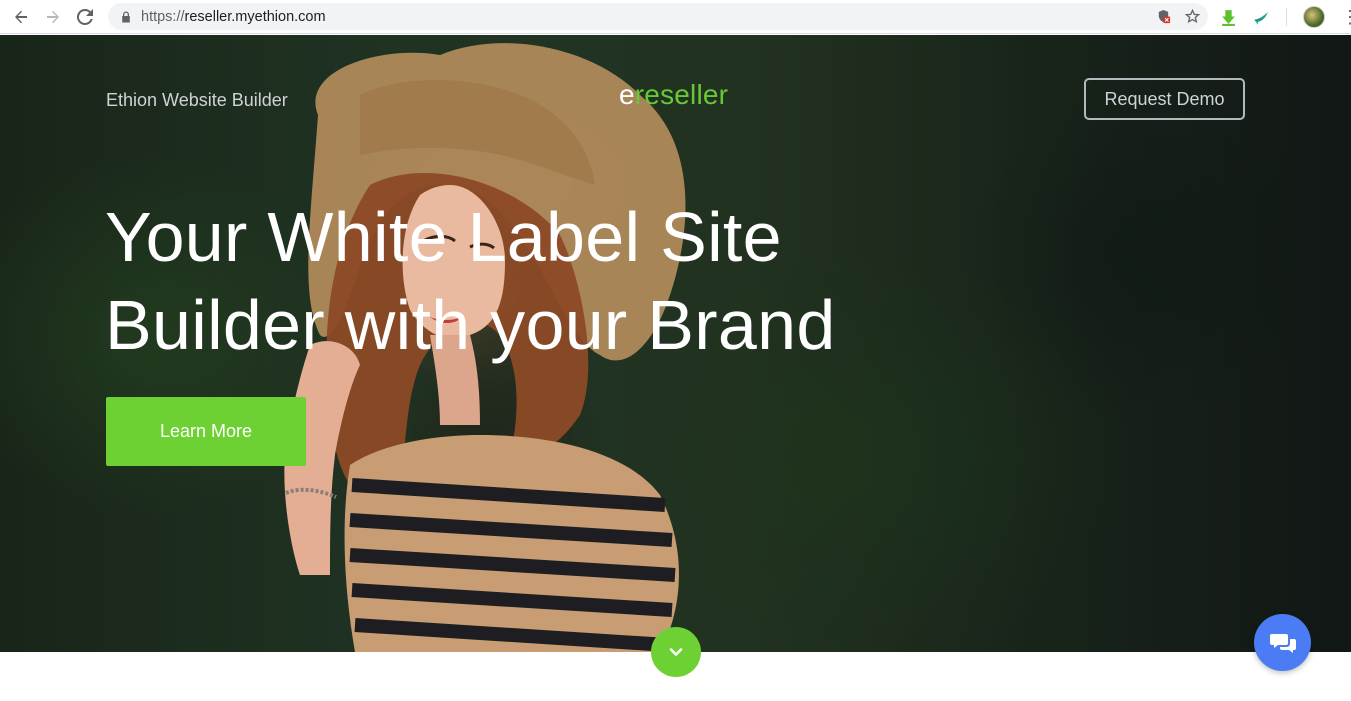 Image resolution: width=1351 pixels, height=701 pixels. I want to click on address-bar: https://reseller.myethion.com, so click(658, 16).